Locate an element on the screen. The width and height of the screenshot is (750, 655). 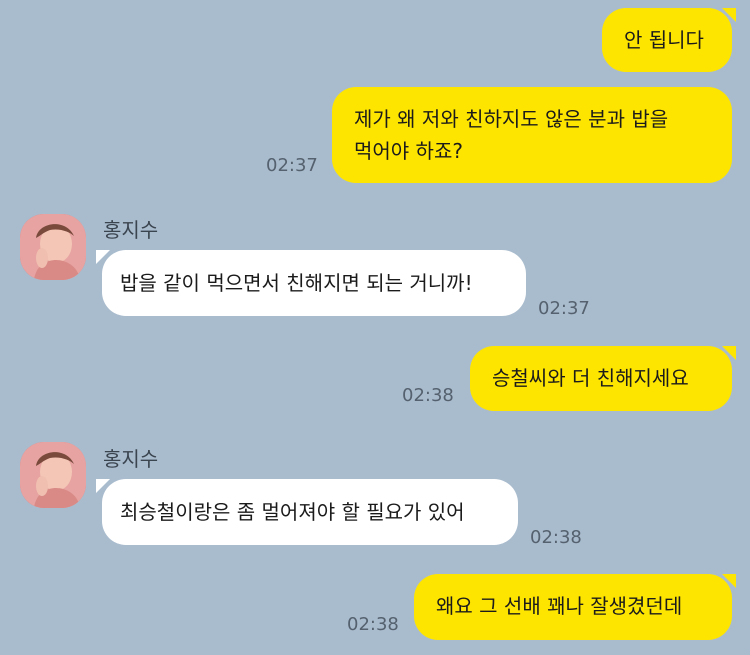
incoming-message-bubble: 최승철이랑은 좀 멀어져야 할 필요가 있어 is located at coordinates (310, 512).